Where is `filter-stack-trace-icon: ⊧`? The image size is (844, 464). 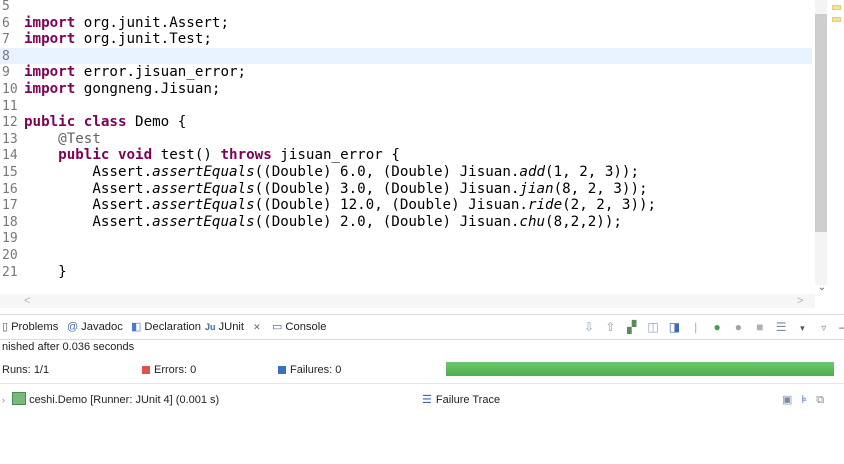
filter-stack-trace-icon: ⊧ is located at coordinates (804, 400).